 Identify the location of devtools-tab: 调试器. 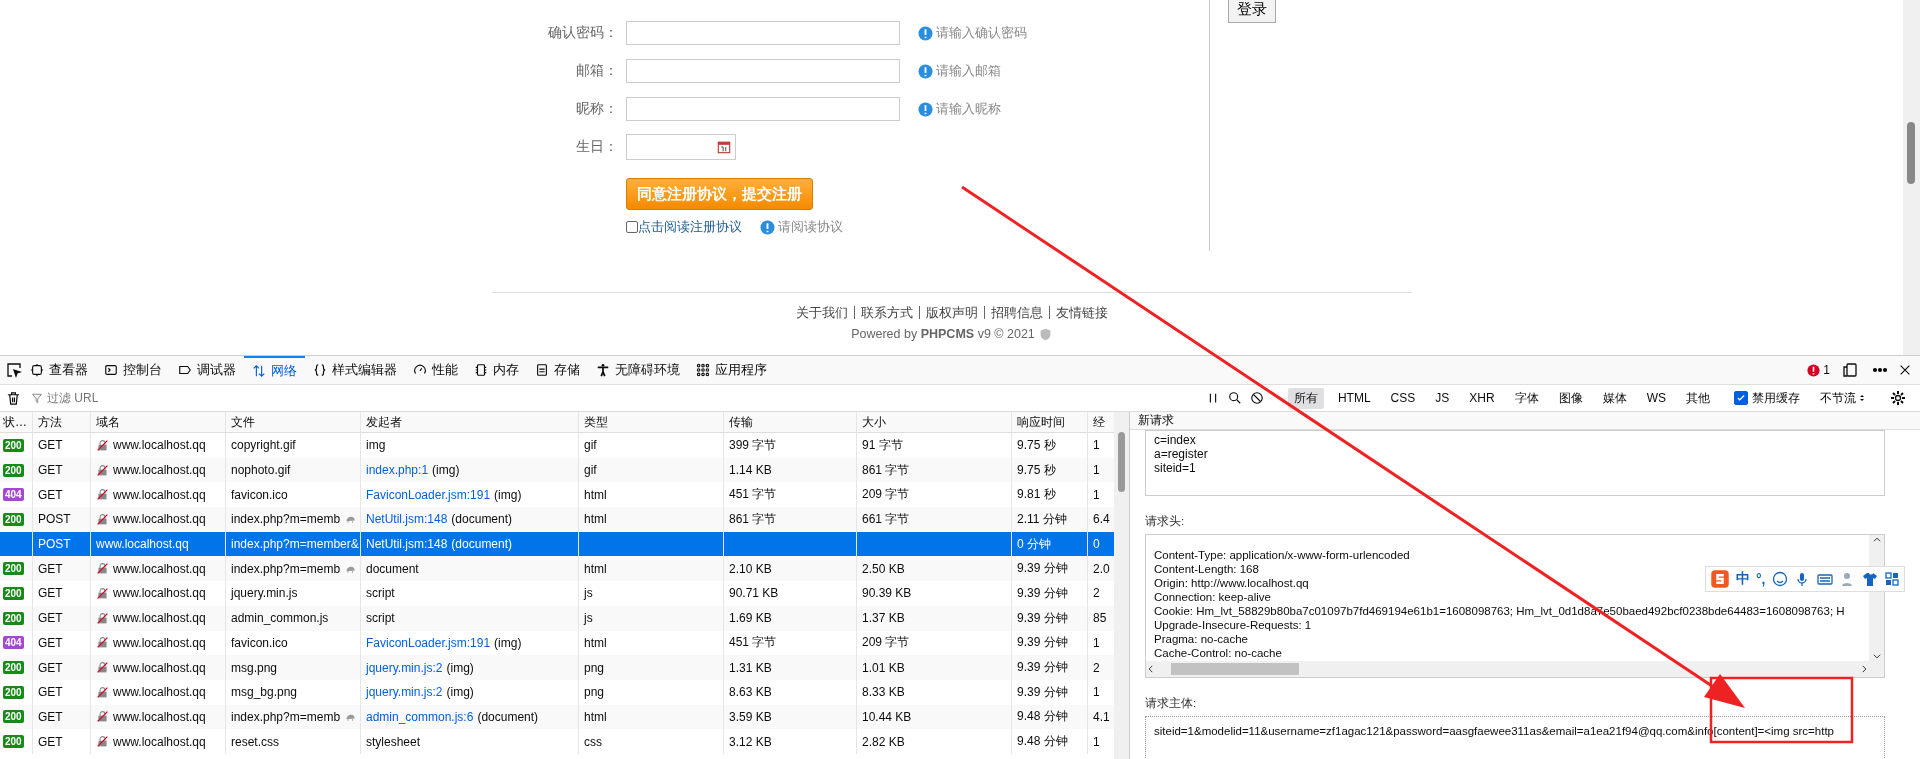
(207, 370).